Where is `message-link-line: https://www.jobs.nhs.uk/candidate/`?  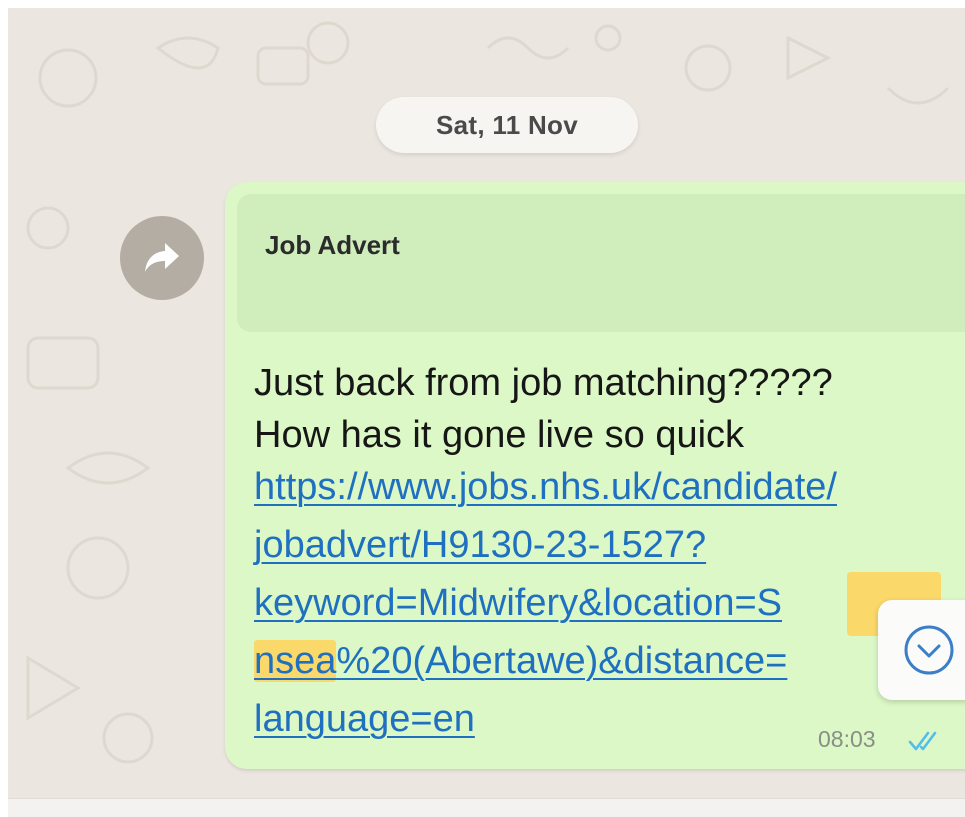 message-link-line: https://www.jobs.nhs.uk/candidate/ is located at coordinates (545, 487).